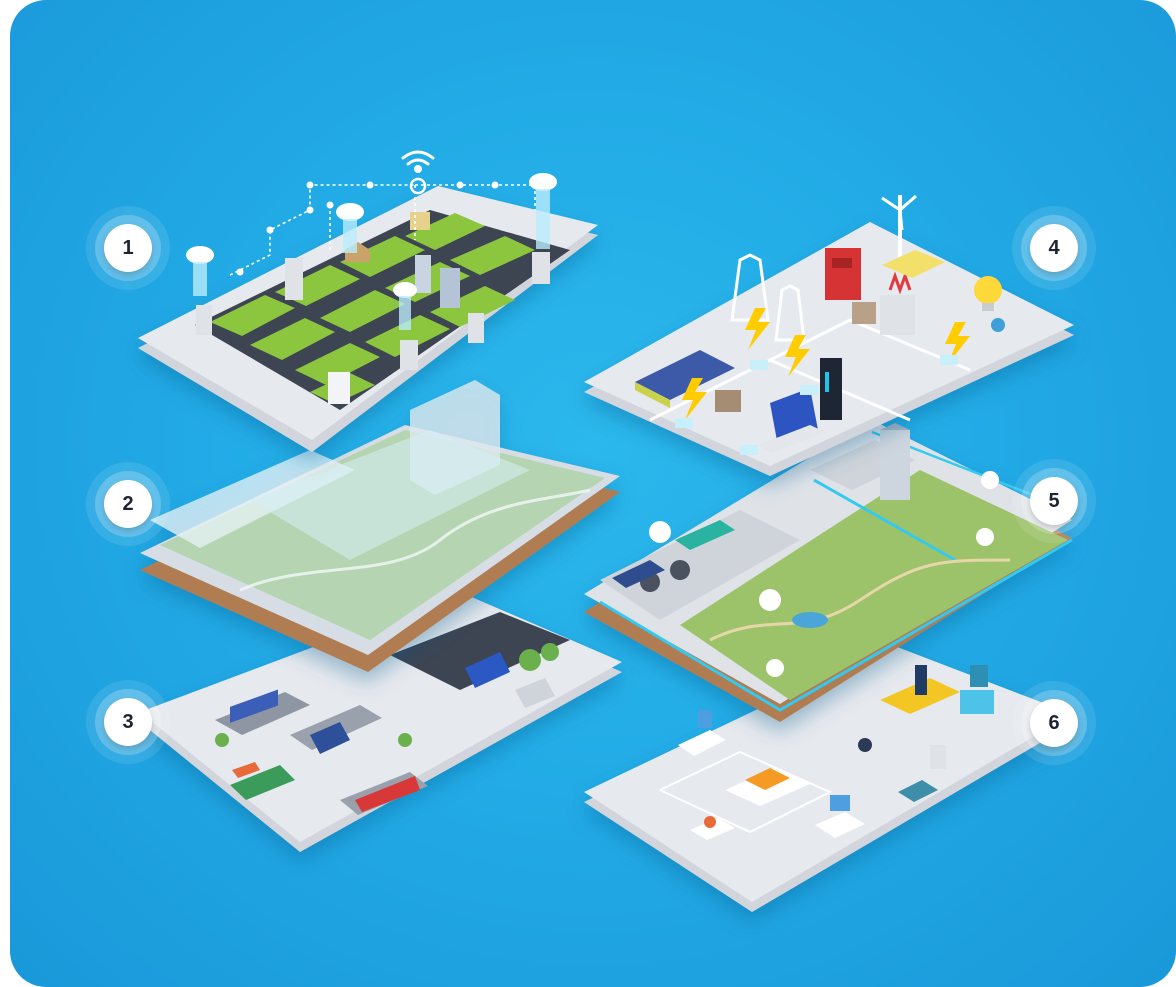 Image resolution: width=1176 pixels, height=987 pixels. I want to click on platform-2-environment, so click(380, 526).